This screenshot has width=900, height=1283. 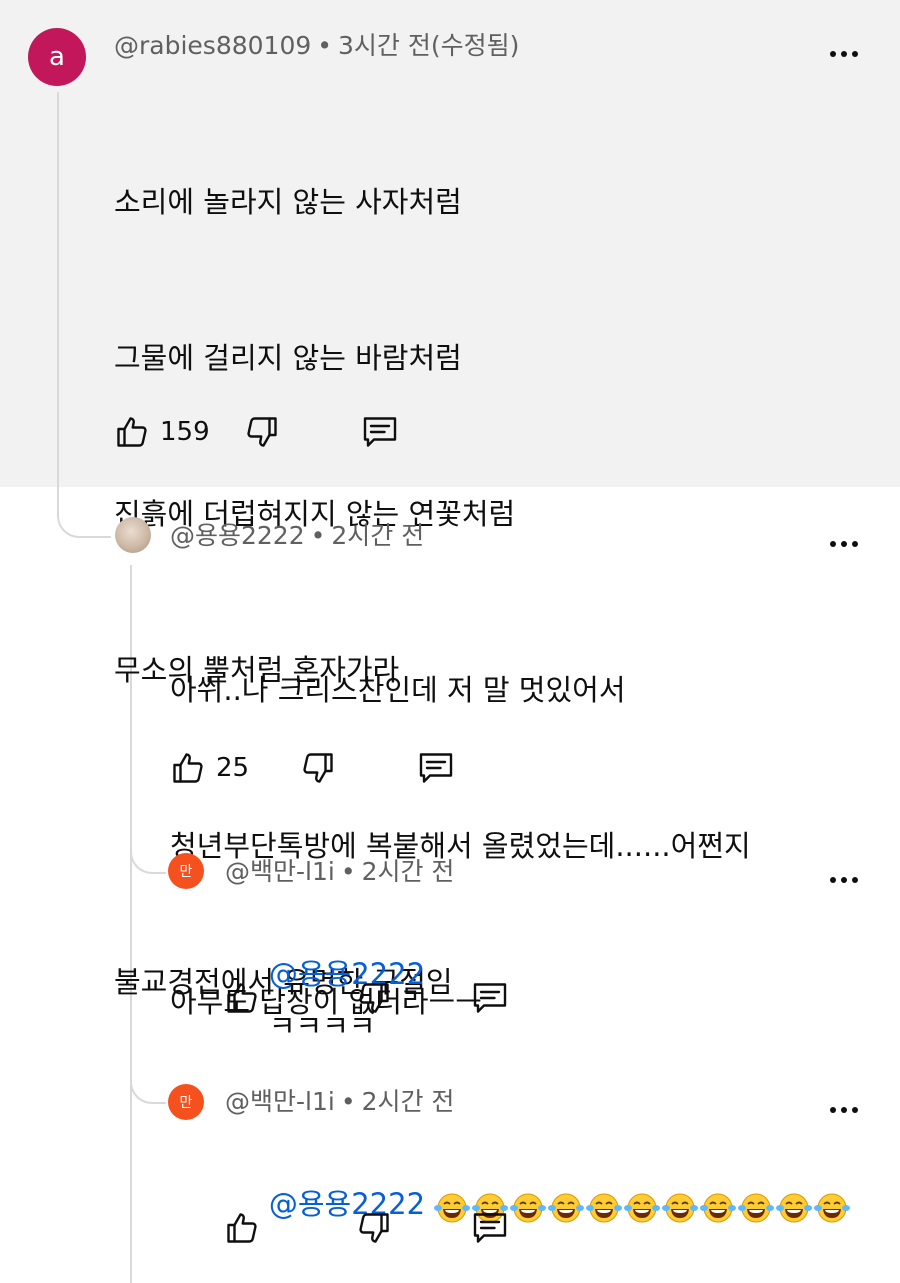 What do you see at coordinates (428, 45) in the screenshot?
I see `timestamp: 3시간 전(수정됨)` at bounding box center [428, 45].